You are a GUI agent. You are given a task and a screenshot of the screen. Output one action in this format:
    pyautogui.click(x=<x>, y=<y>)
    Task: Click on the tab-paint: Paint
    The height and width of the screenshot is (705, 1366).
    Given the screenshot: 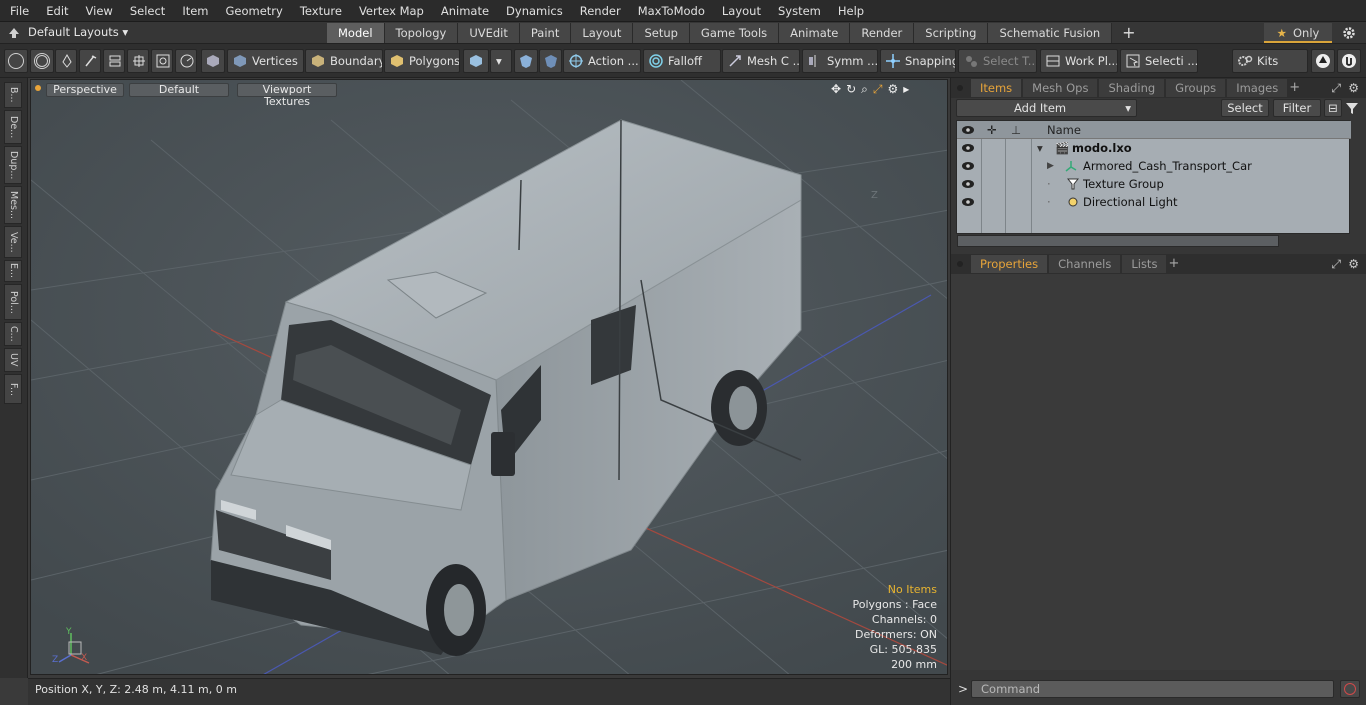 What is the action you would take?
    pyautogui.click(x=545, y=33)
    